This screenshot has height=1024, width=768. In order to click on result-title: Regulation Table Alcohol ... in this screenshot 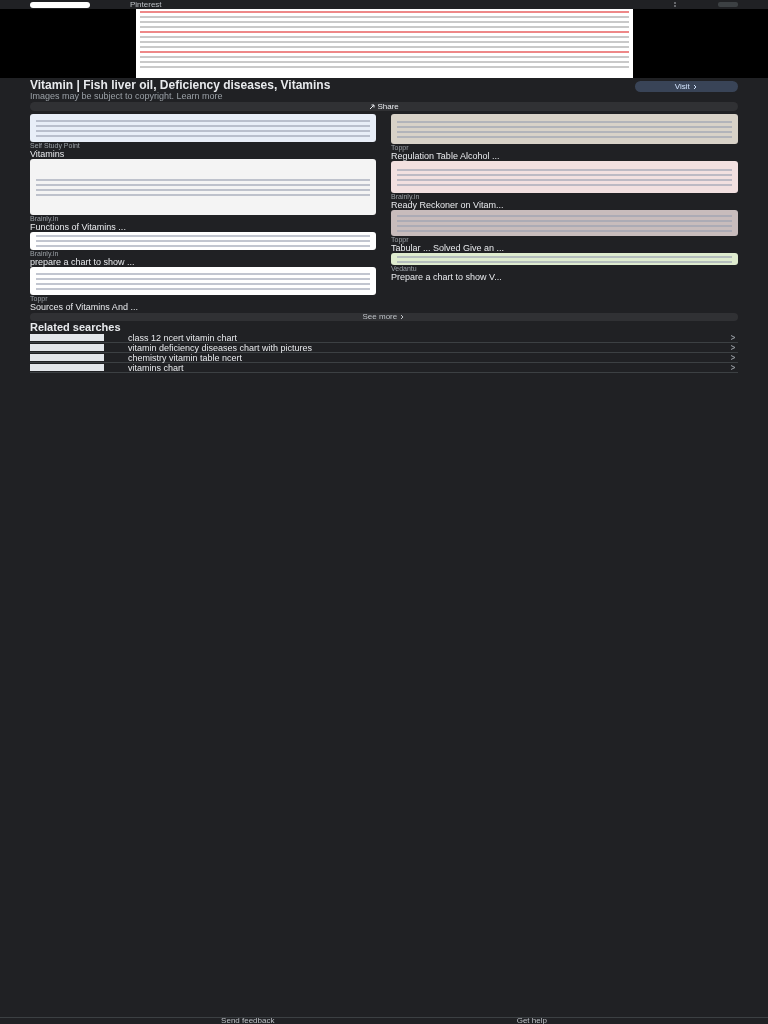, I will do `click(564, 156)`.